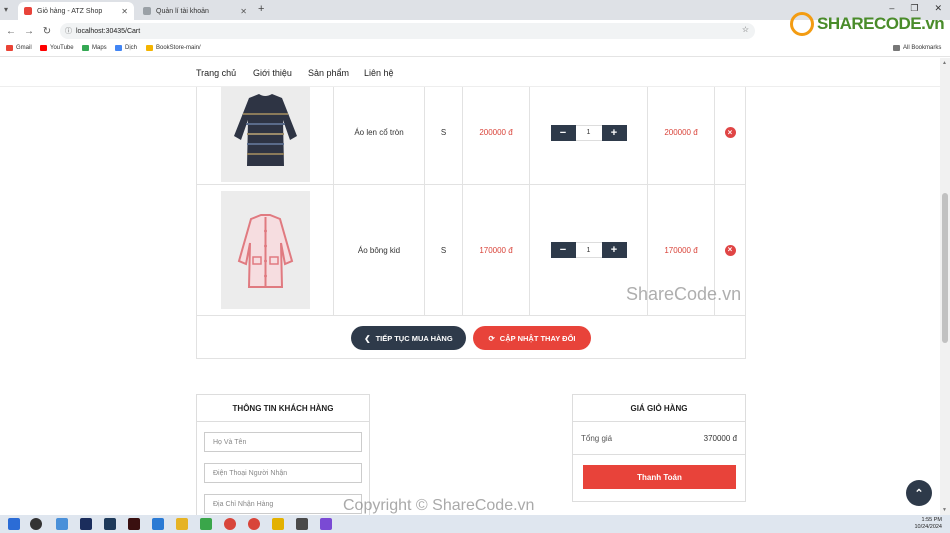 The width and height of the screenshot is (950, 533). Describe the element at coordinates (9, 48) in the screenshot. I see `gmail-icon` at that location.